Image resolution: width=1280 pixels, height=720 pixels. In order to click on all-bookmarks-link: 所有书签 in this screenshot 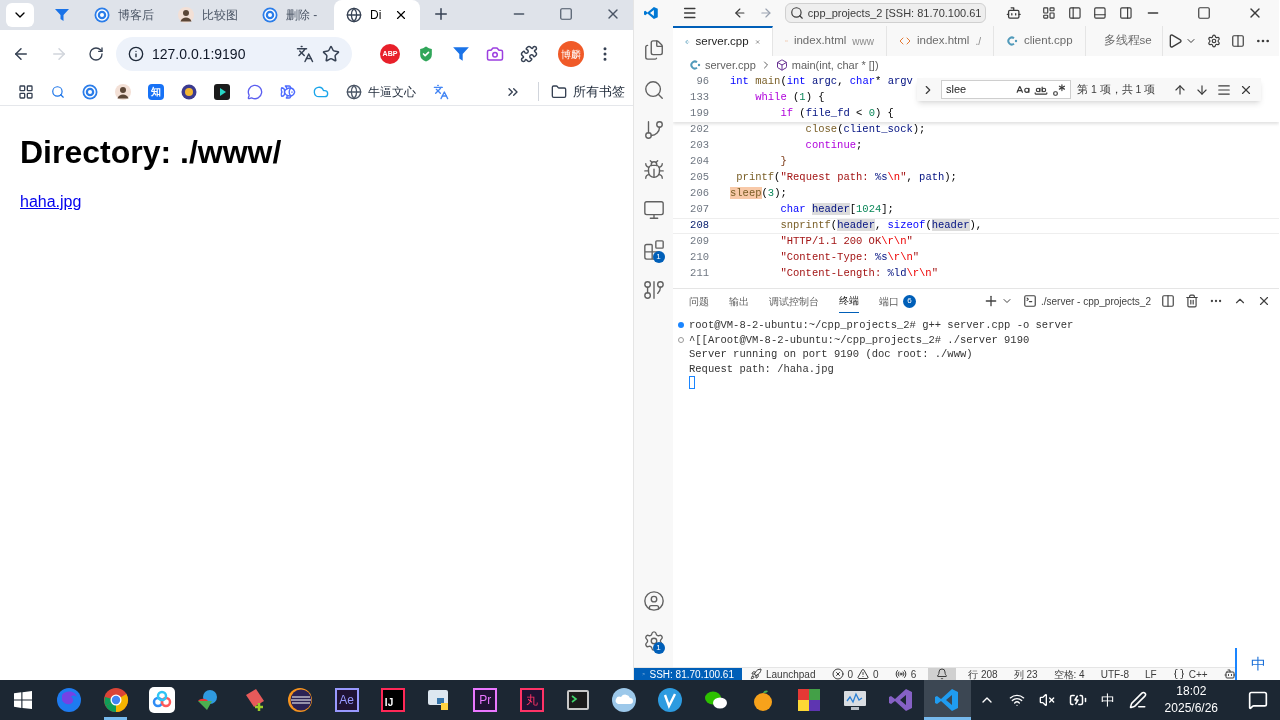, I will do `click(581, 91)`.